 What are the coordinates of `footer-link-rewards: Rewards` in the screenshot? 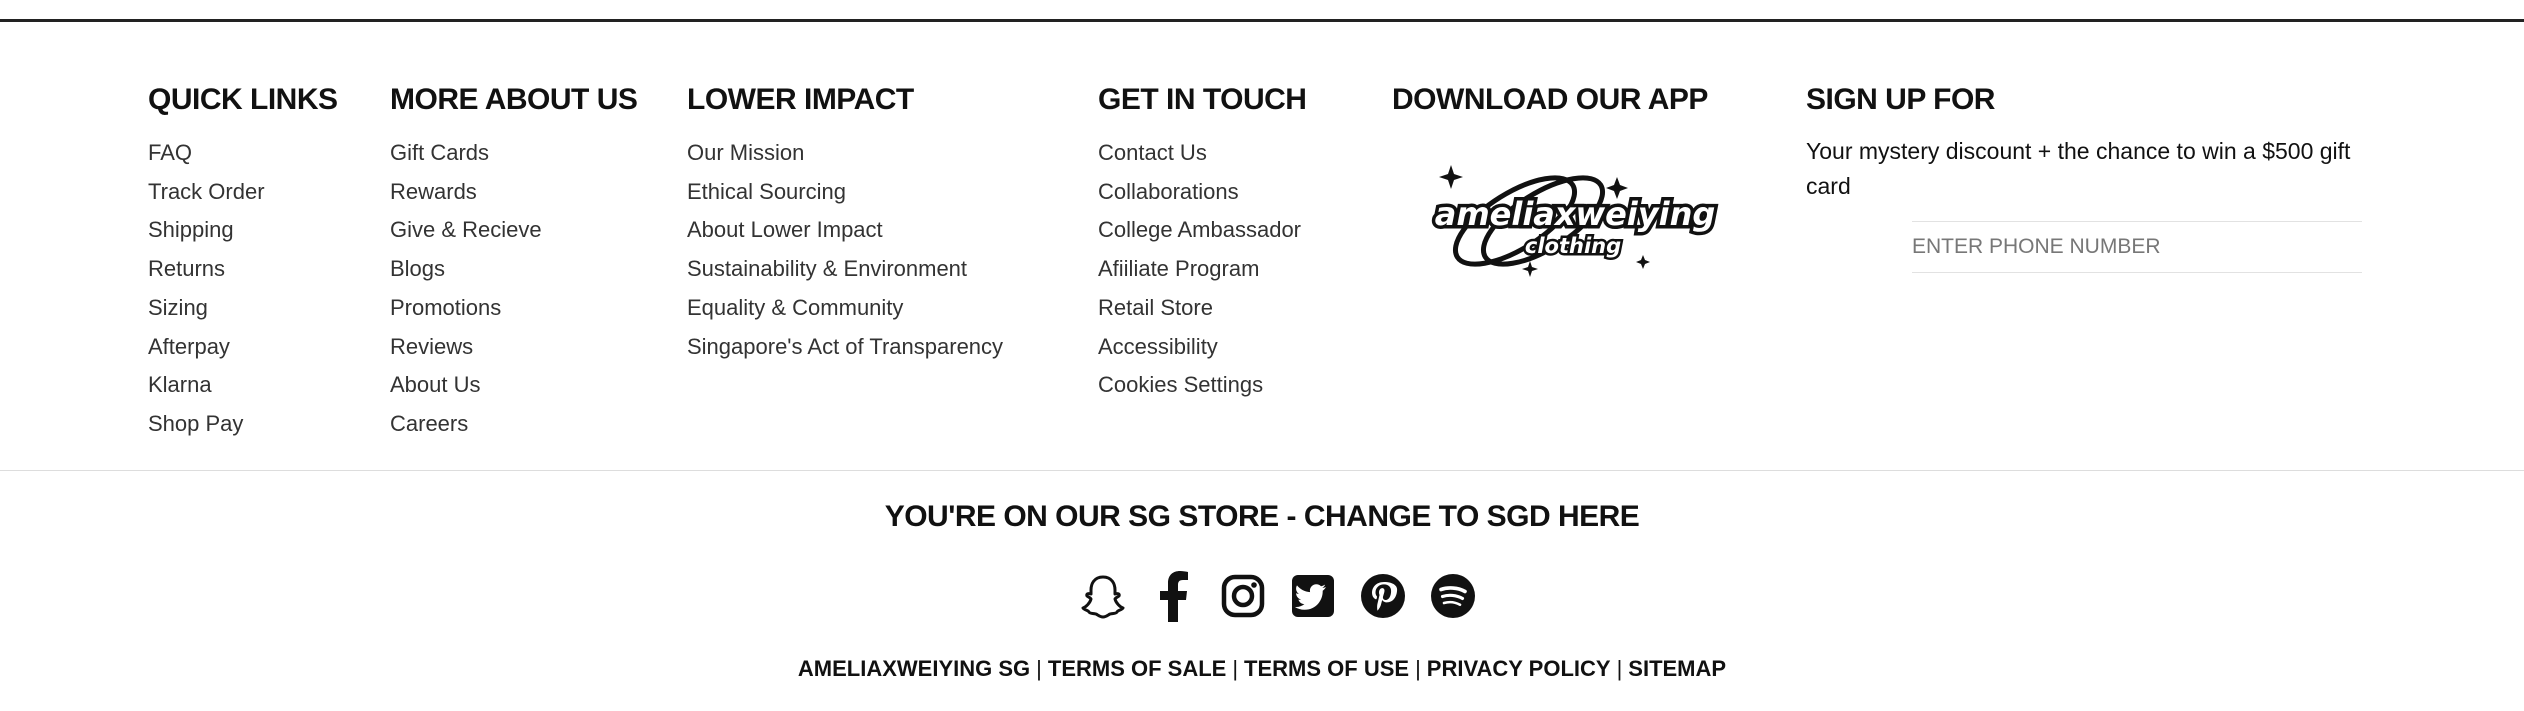 It's located at (513, 192).